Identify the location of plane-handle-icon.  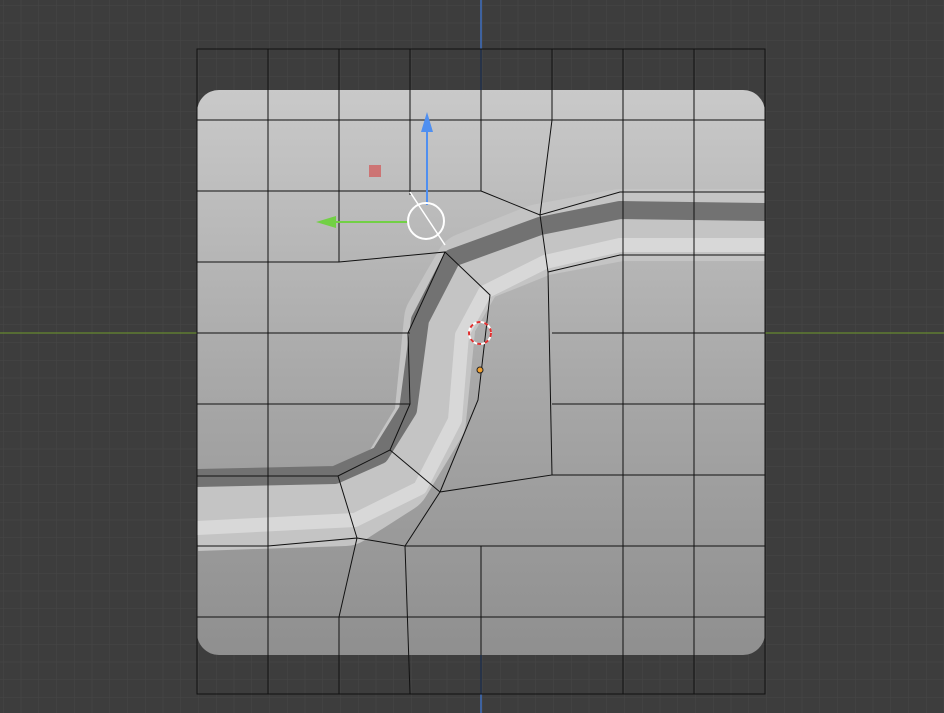
(375, 171).